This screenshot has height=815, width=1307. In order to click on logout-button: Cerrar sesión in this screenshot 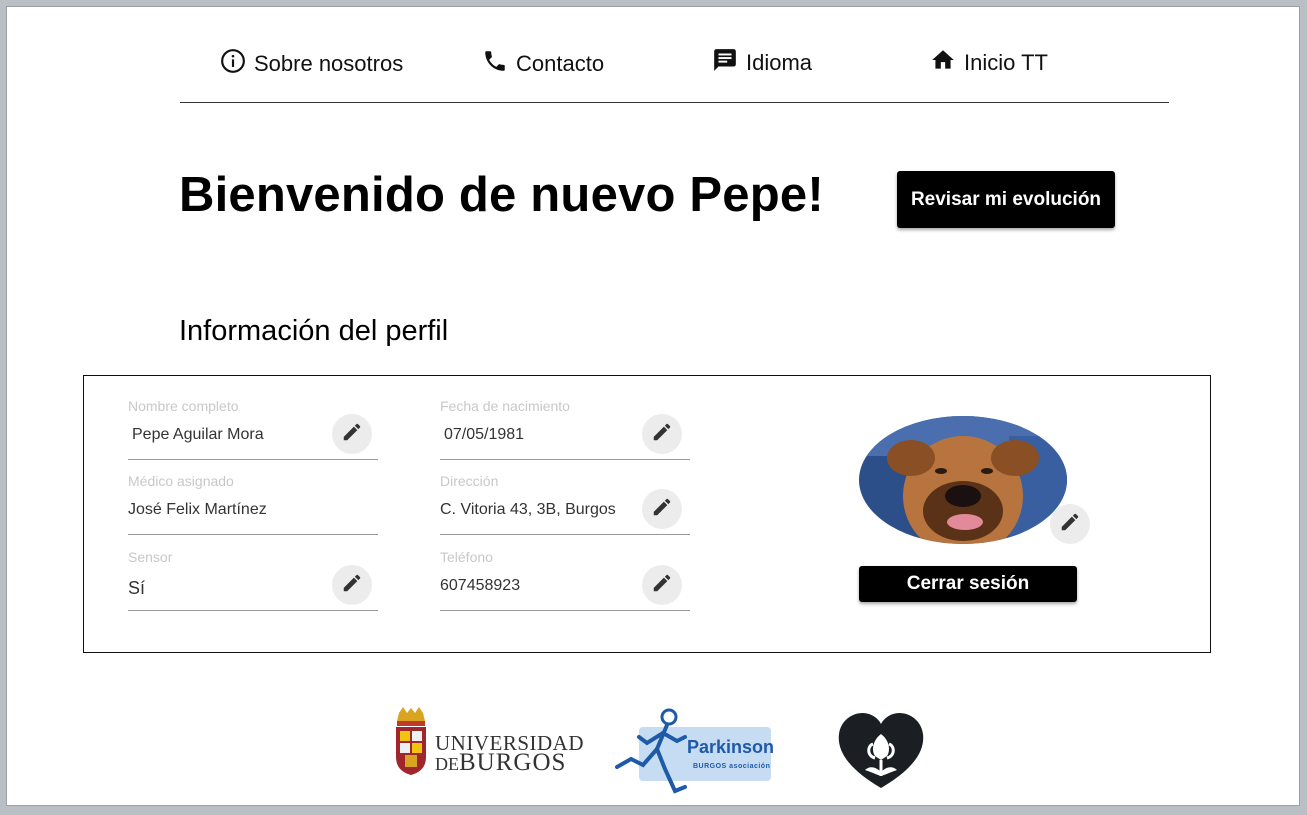, I will do `click(968, 584)`.